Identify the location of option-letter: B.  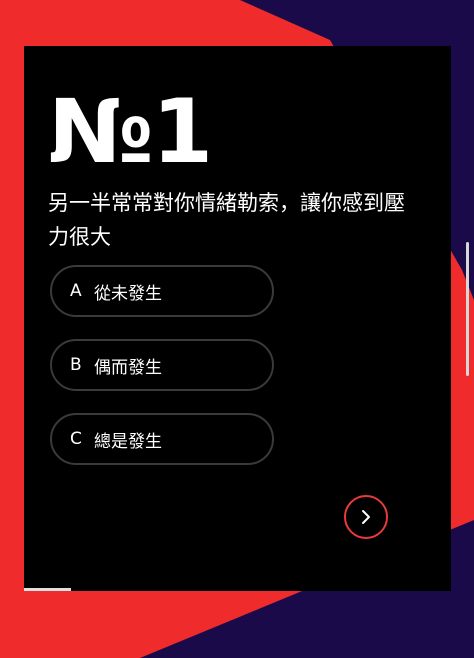
(76, 365).